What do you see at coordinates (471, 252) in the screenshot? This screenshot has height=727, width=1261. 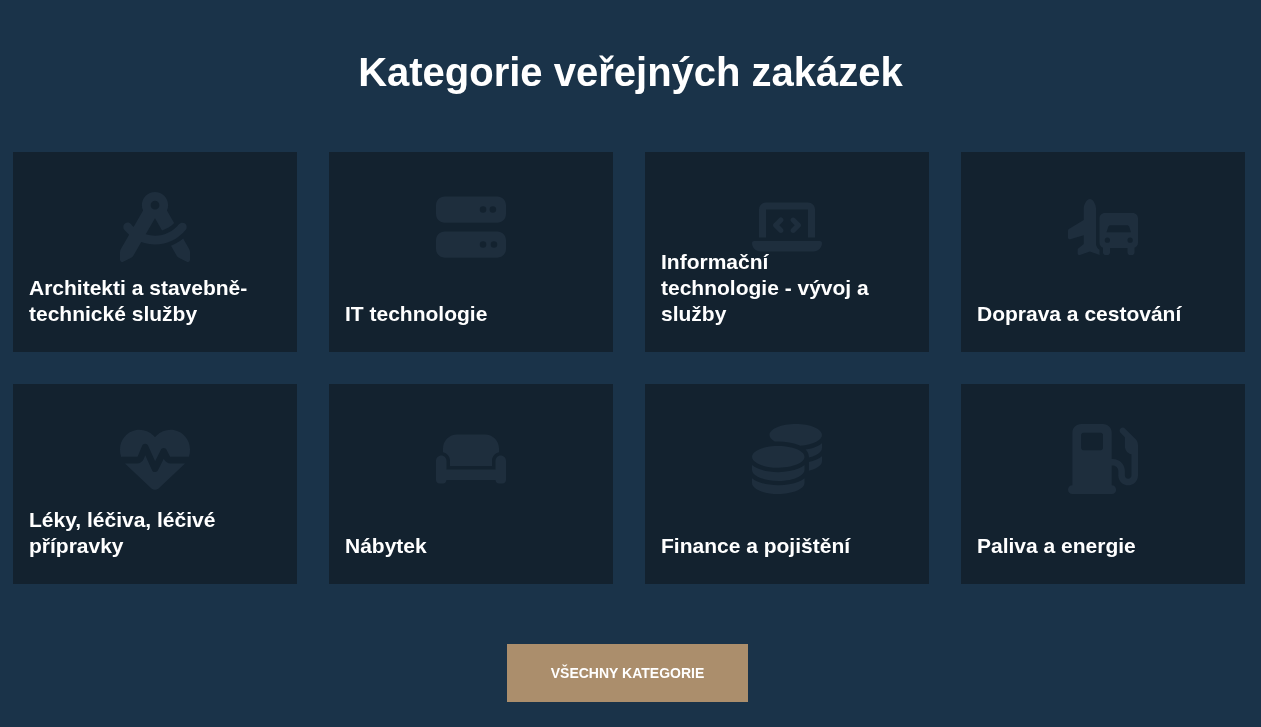 I see `category-card: IT technologie` at bounding box center [471, 252].